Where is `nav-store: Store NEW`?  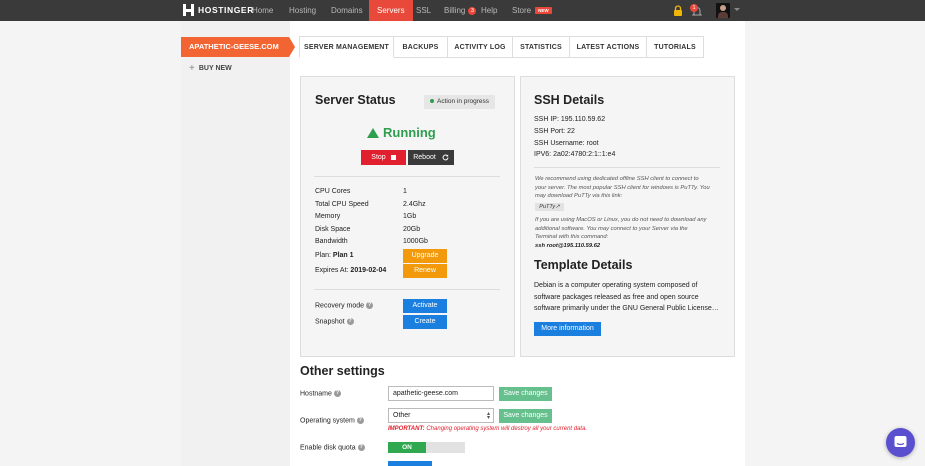
nav-store: Store NEW is located at coordinates (532, 10).